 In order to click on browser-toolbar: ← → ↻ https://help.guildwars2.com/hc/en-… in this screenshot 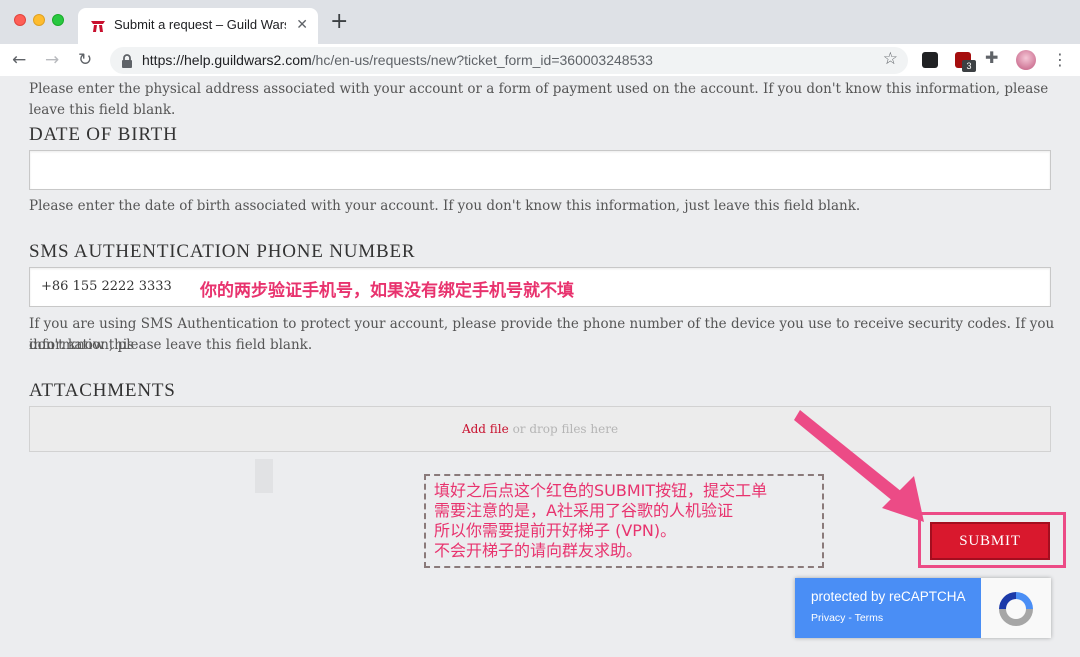, I will do `click(540, 60)`.